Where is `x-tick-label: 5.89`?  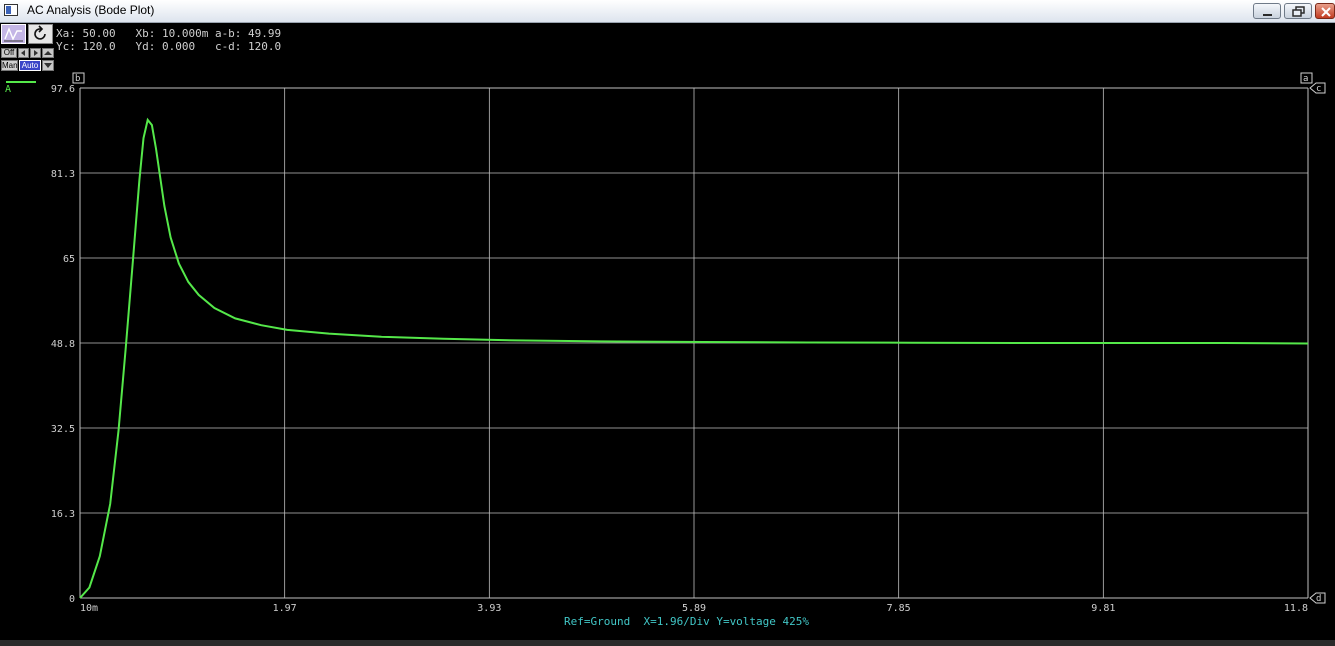
x-tick-label: 5.89 is located at coordinates (694, 608).